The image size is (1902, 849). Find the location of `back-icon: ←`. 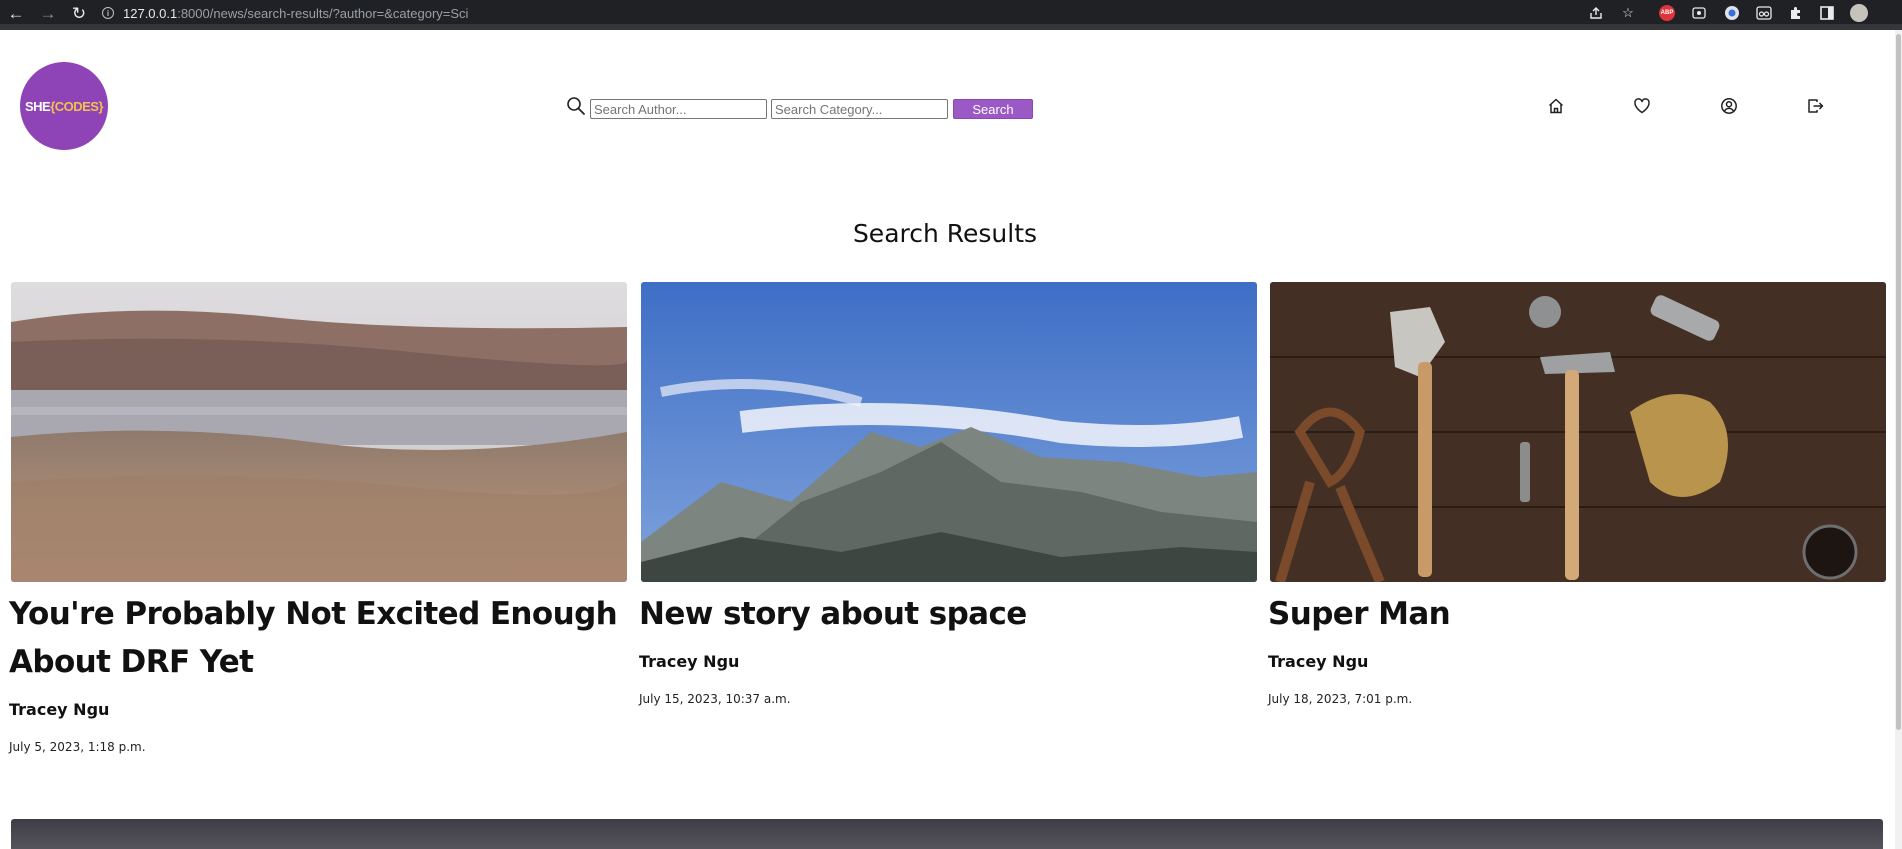

back-icon: ← is located at coordinates (16, 13).